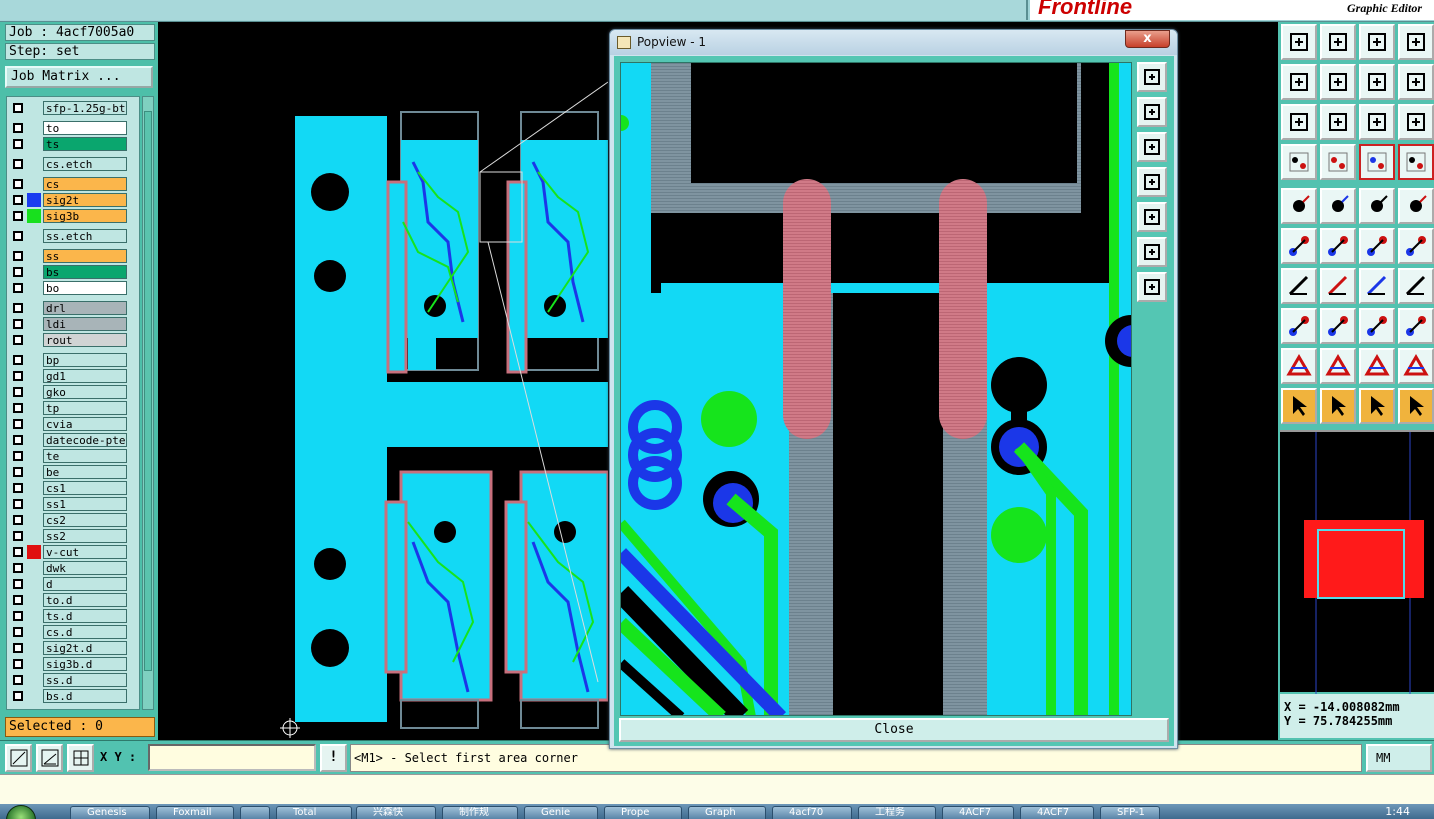  What do you see at coordinates (1152, 287) in the screenshot?
I see `zoom-out-button` at bounding box center [1152, 287].